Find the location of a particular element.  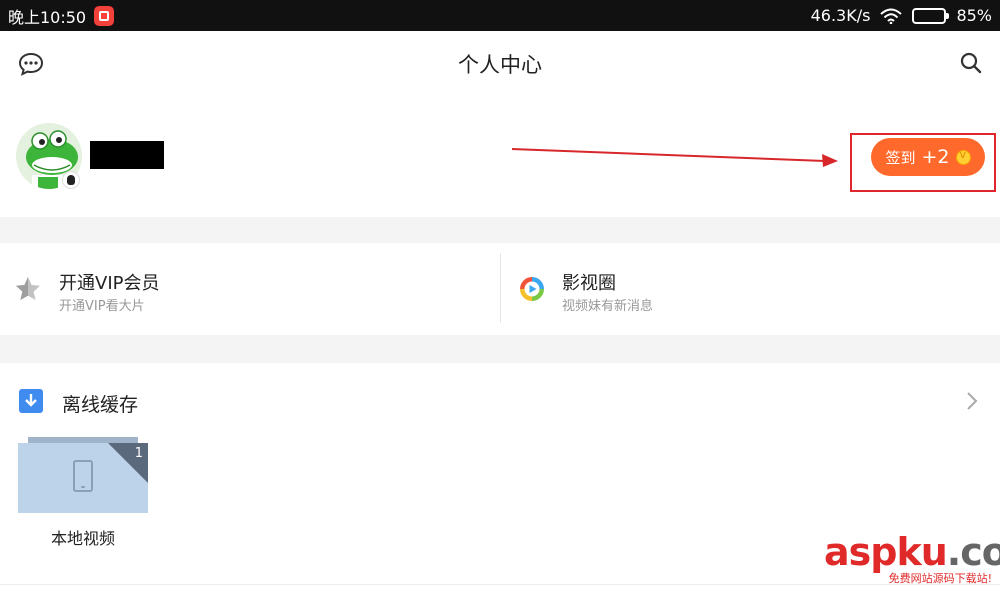

vip-card-subtitle: 开通VIP看大片 is located at coordinates (102, 306).